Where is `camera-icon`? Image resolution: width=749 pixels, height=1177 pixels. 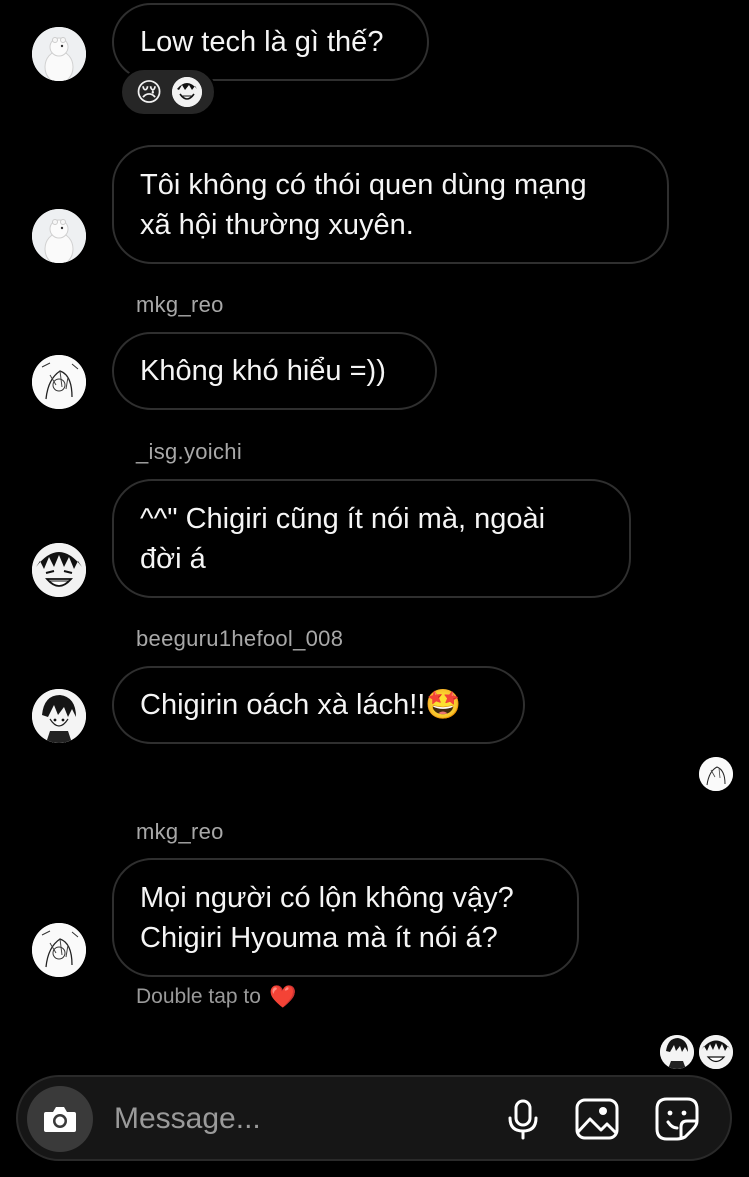 camera-icon is located at coordinates (60, 1119).